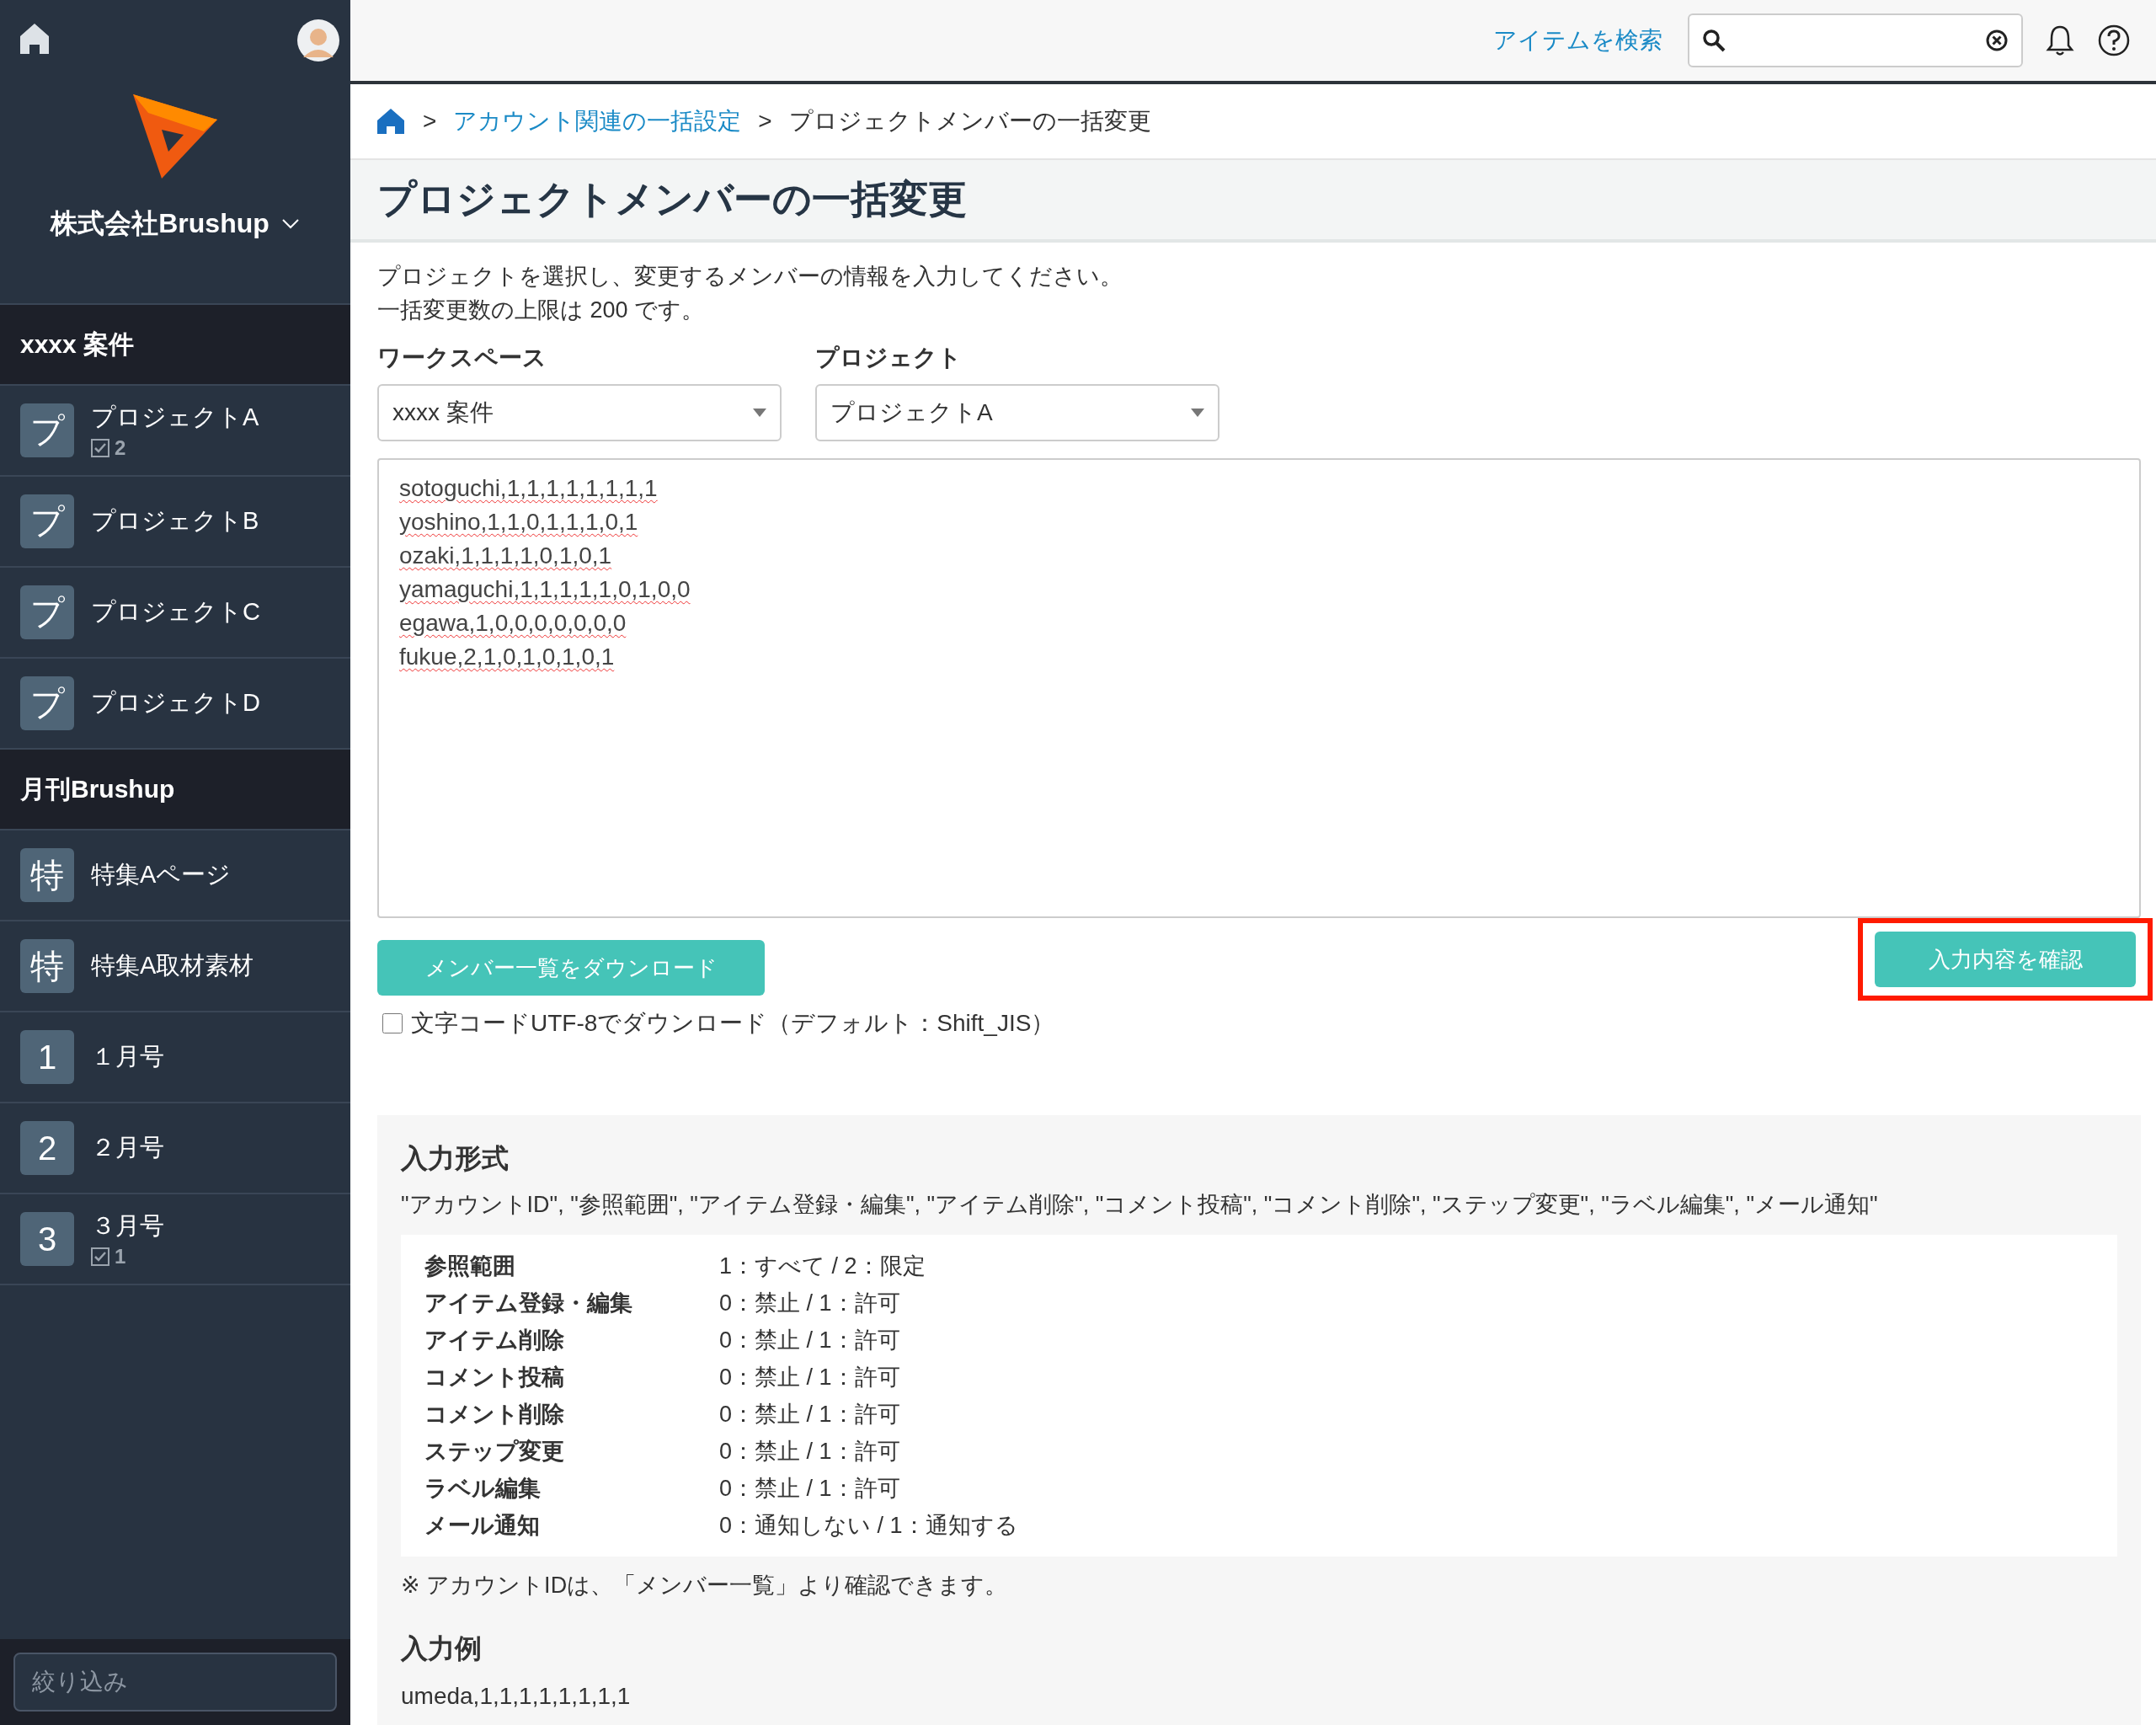  What do you see at coordinates (528, 1303) in the screenshot?
I see `rule-name: アイテム登録・編集` at bounding box center [528, 1303].